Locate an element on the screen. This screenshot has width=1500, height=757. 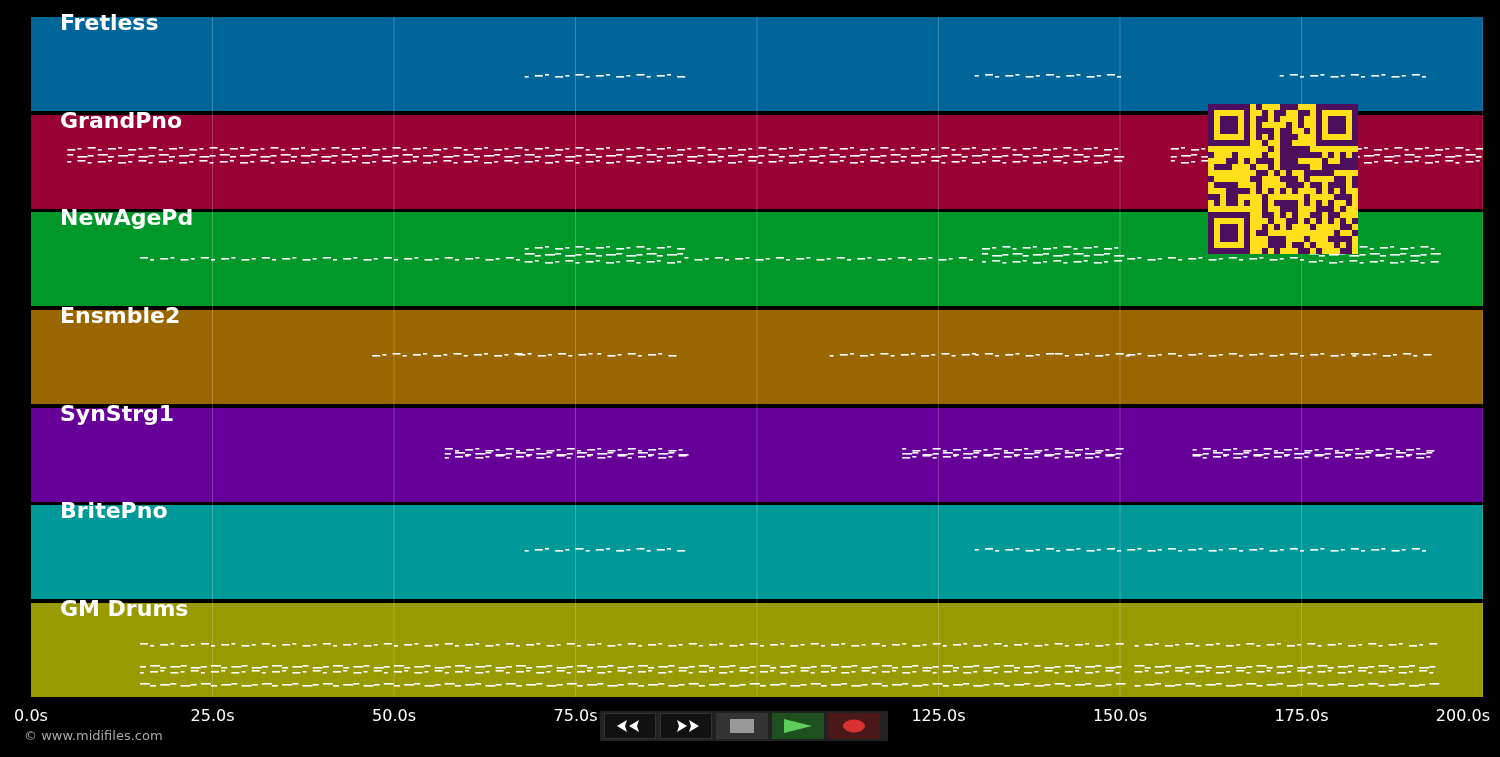
track-name: Fretless is located at coordinates (109, 23).